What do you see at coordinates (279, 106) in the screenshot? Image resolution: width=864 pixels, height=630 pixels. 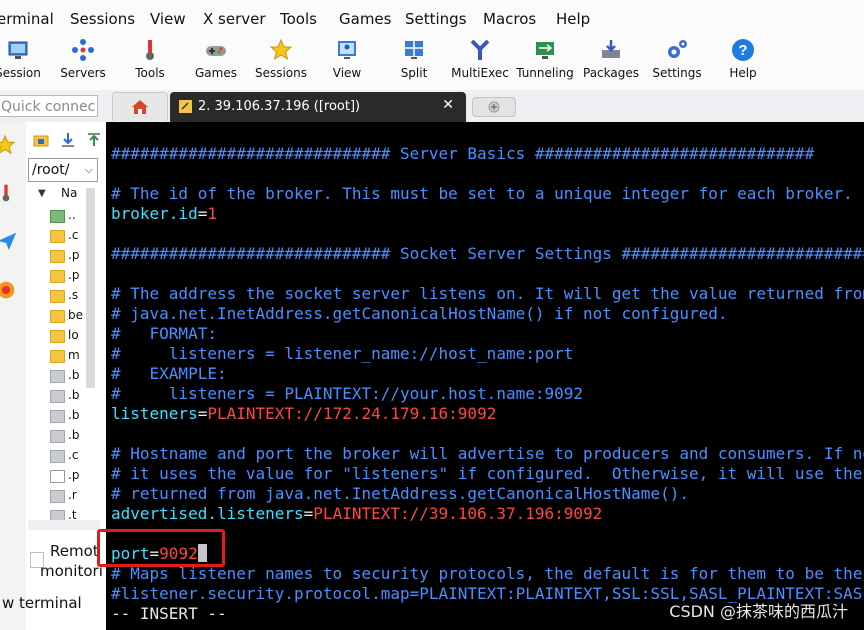 I see `session-tab-title: 2. 39.106.37.196 ([root])` at bounding box center [279, 106].